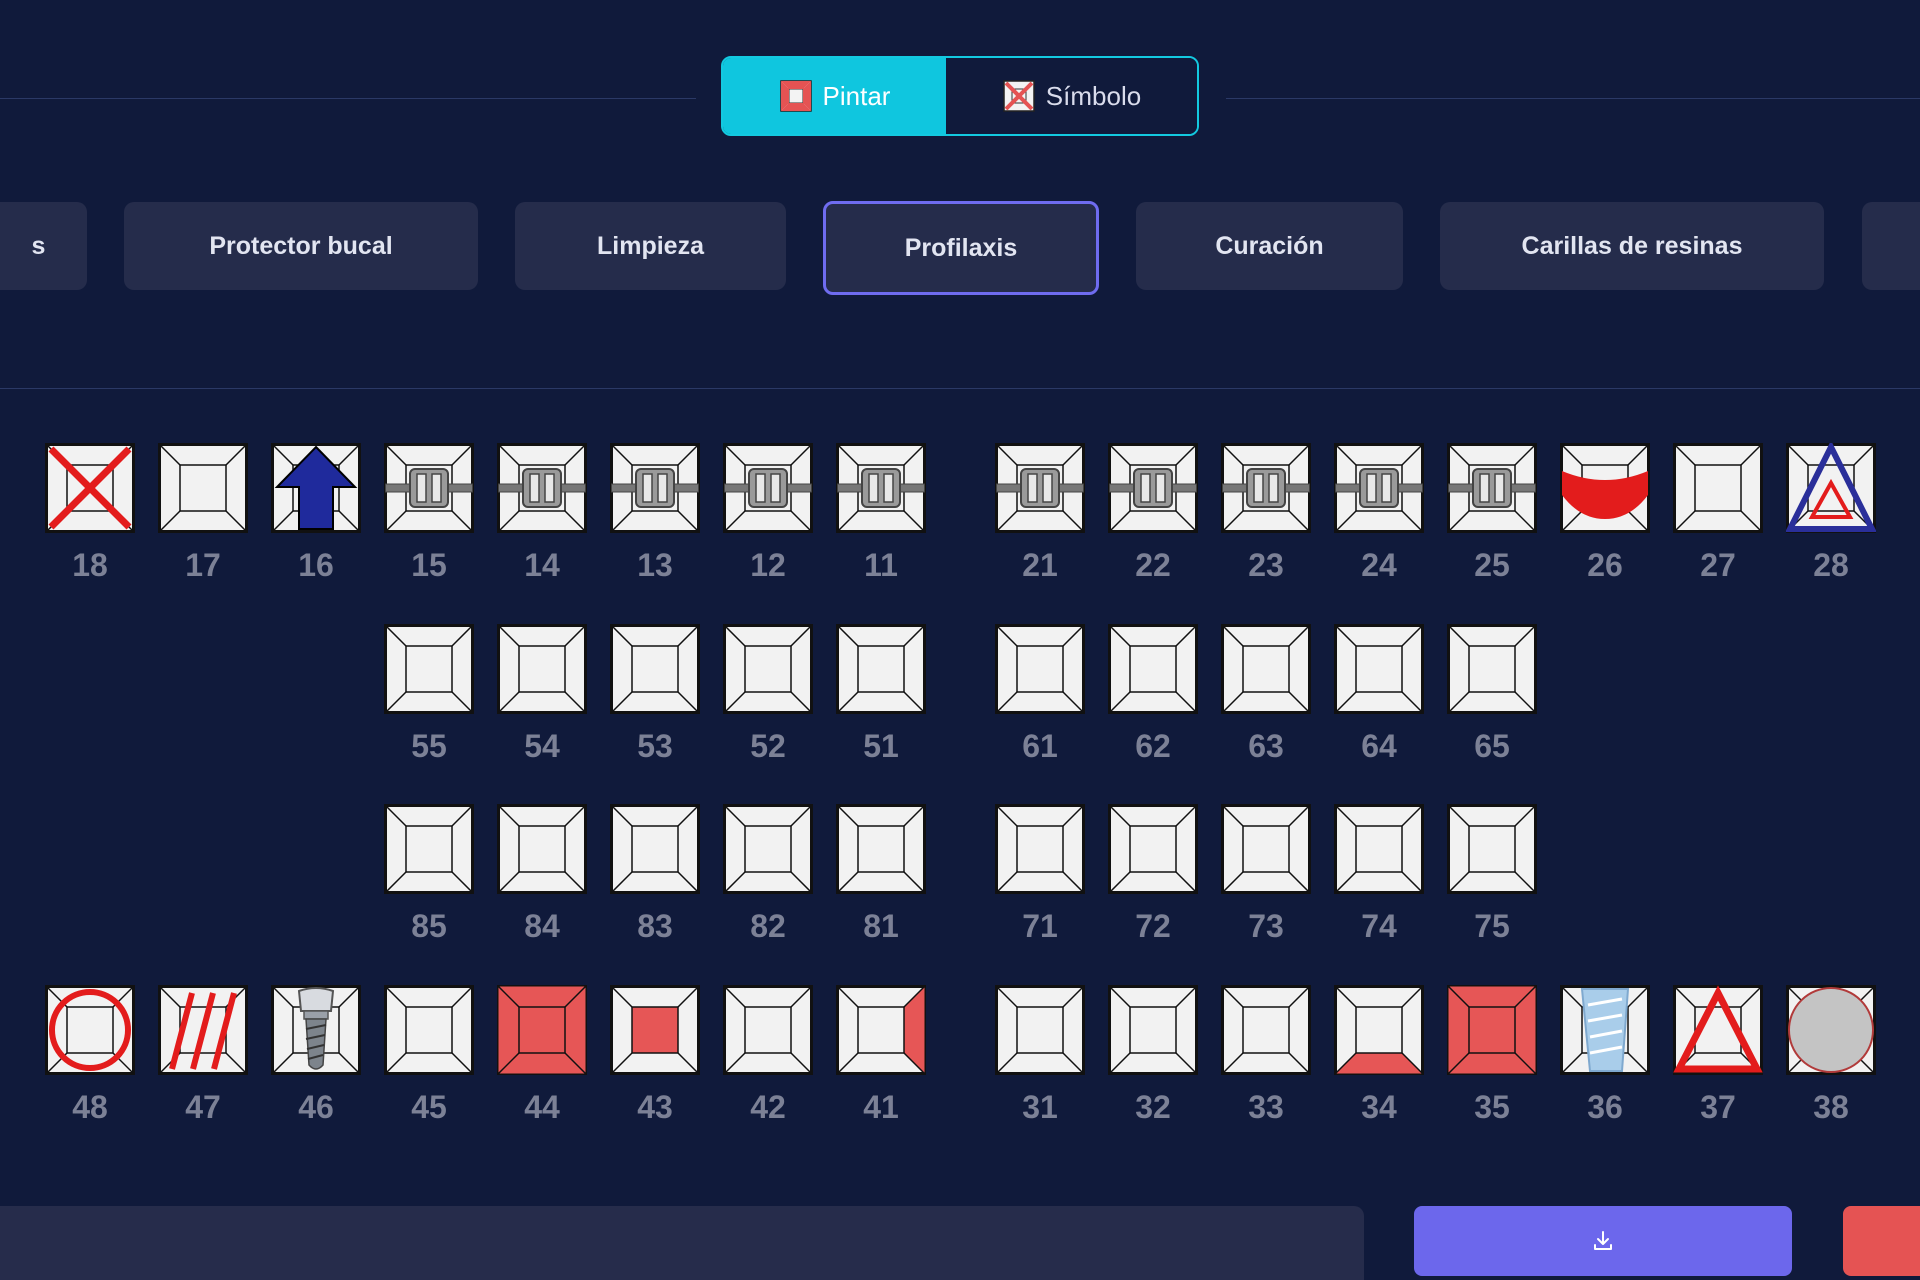  Describe the element at coordinates (1605, 565) in the screenshot. I see `tooth-number: 26` at that location.